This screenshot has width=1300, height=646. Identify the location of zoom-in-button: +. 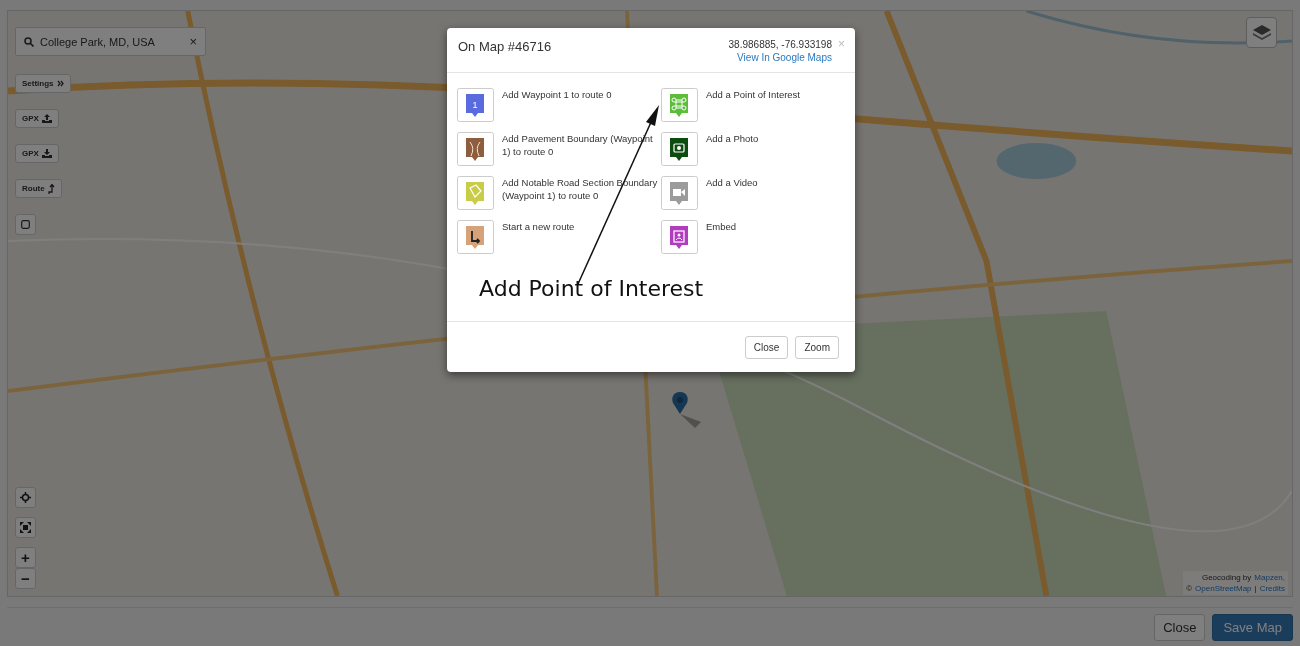
(25, 557).